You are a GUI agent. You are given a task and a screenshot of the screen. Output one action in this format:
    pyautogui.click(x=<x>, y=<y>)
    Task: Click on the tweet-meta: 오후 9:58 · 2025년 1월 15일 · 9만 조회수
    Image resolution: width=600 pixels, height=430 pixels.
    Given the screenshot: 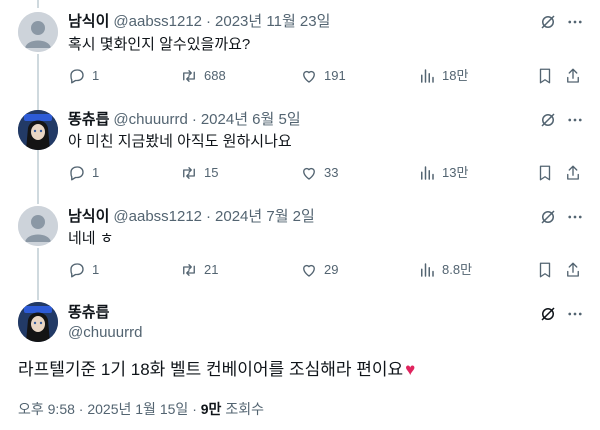 What is the action you would take?
    pyautogui.click(x=141, y=409)
    